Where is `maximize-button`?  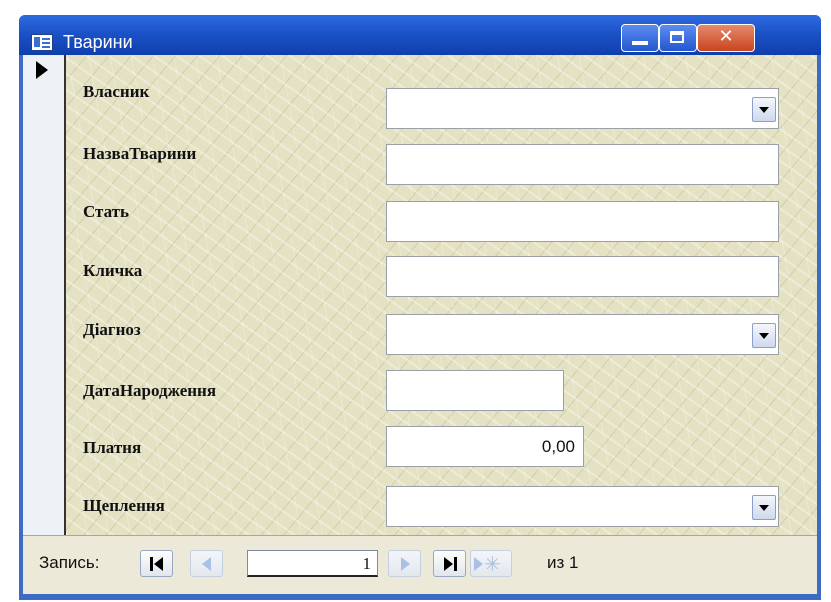 maximize-button is located at coordinates (678, 38).